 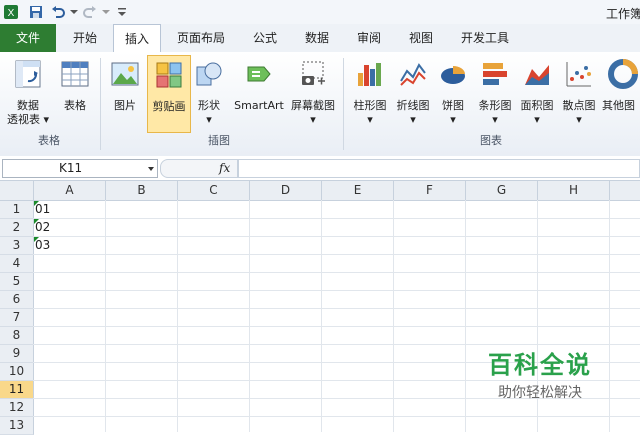 What do you see at coordinates (75, 105) in the screenshot?
I see `table-label: 表格` at bounding box center [75, 105].